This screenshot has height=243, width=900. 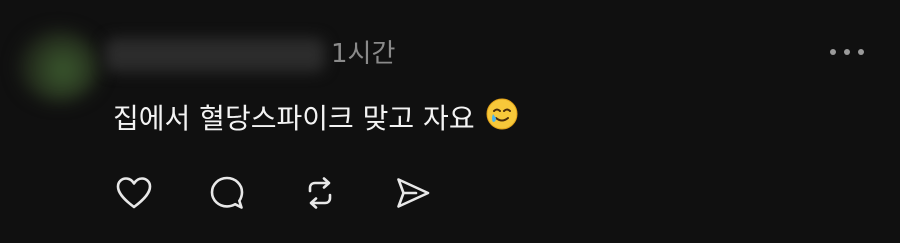 I want to click on comment-bubble-icon, so click(x=227, y=192).